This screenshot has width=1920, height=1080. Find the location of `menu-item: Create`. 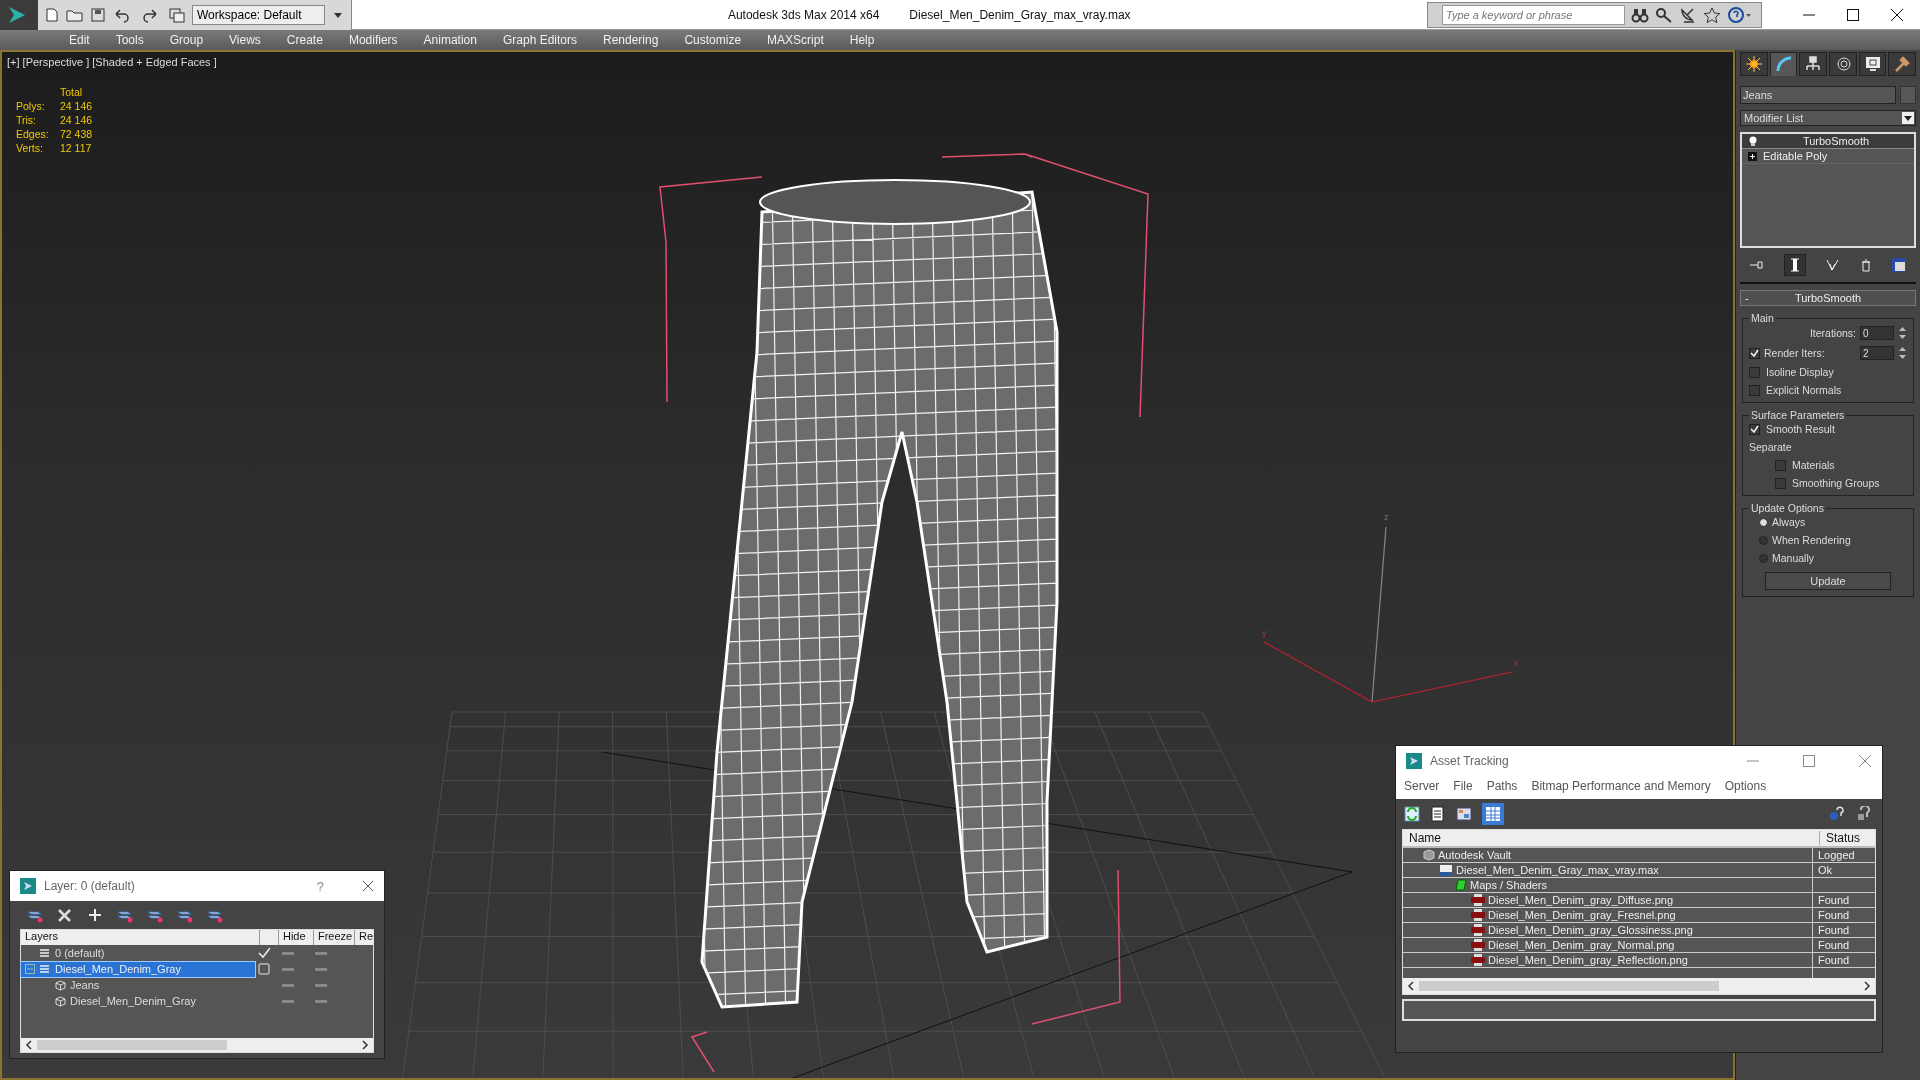

menu-item: Create is located at coordinates (304, 40).